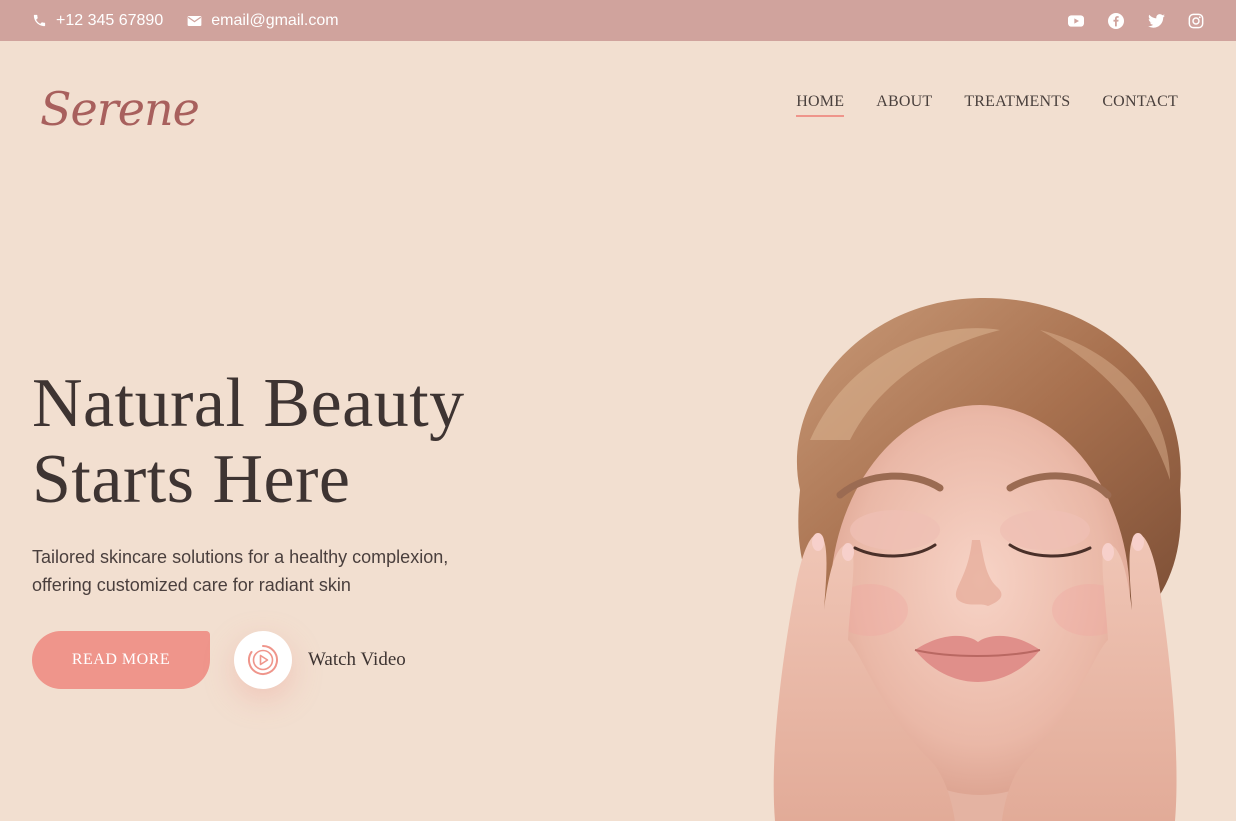 This screenshot has height=821, width=1236. What do you see at coordinates (1017, 105) in the screenshot?
I see `nav-item-treatments: TREATMENTS` at bounding box center [1017, 105].